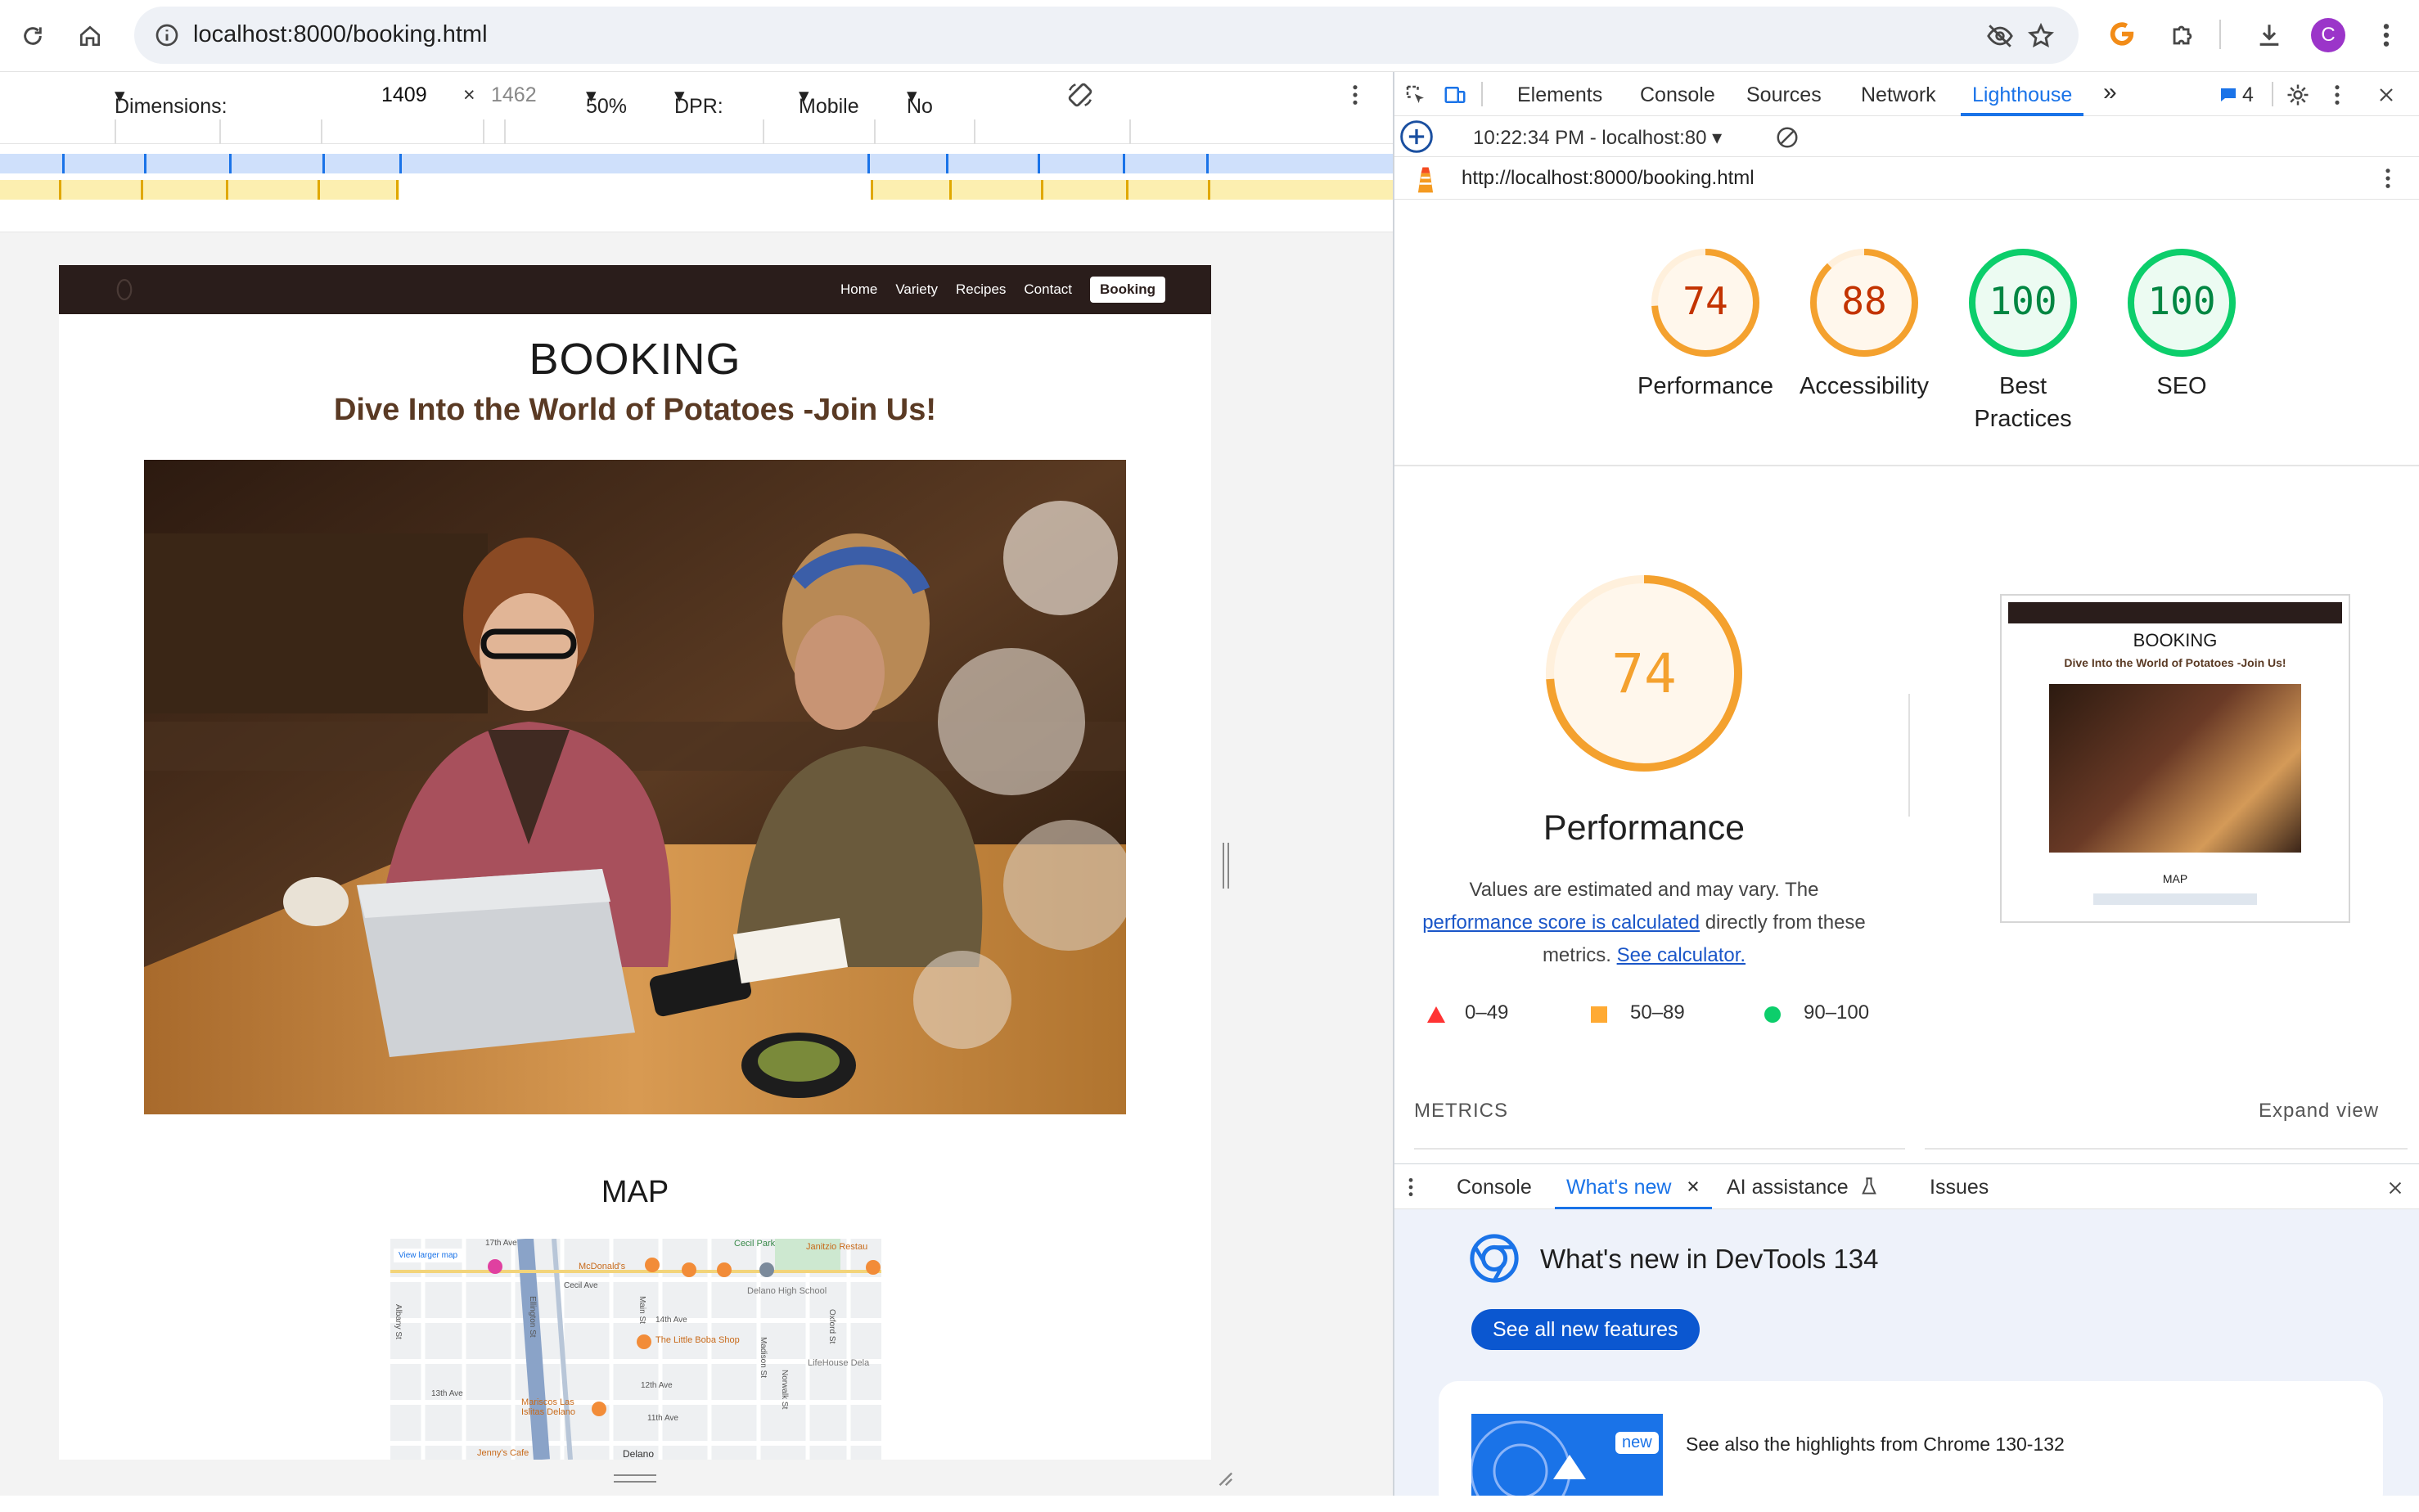 This screenshot has height=1512, width=2419. I want to click on score-performance: 74 Performance, so click(1705, 324).